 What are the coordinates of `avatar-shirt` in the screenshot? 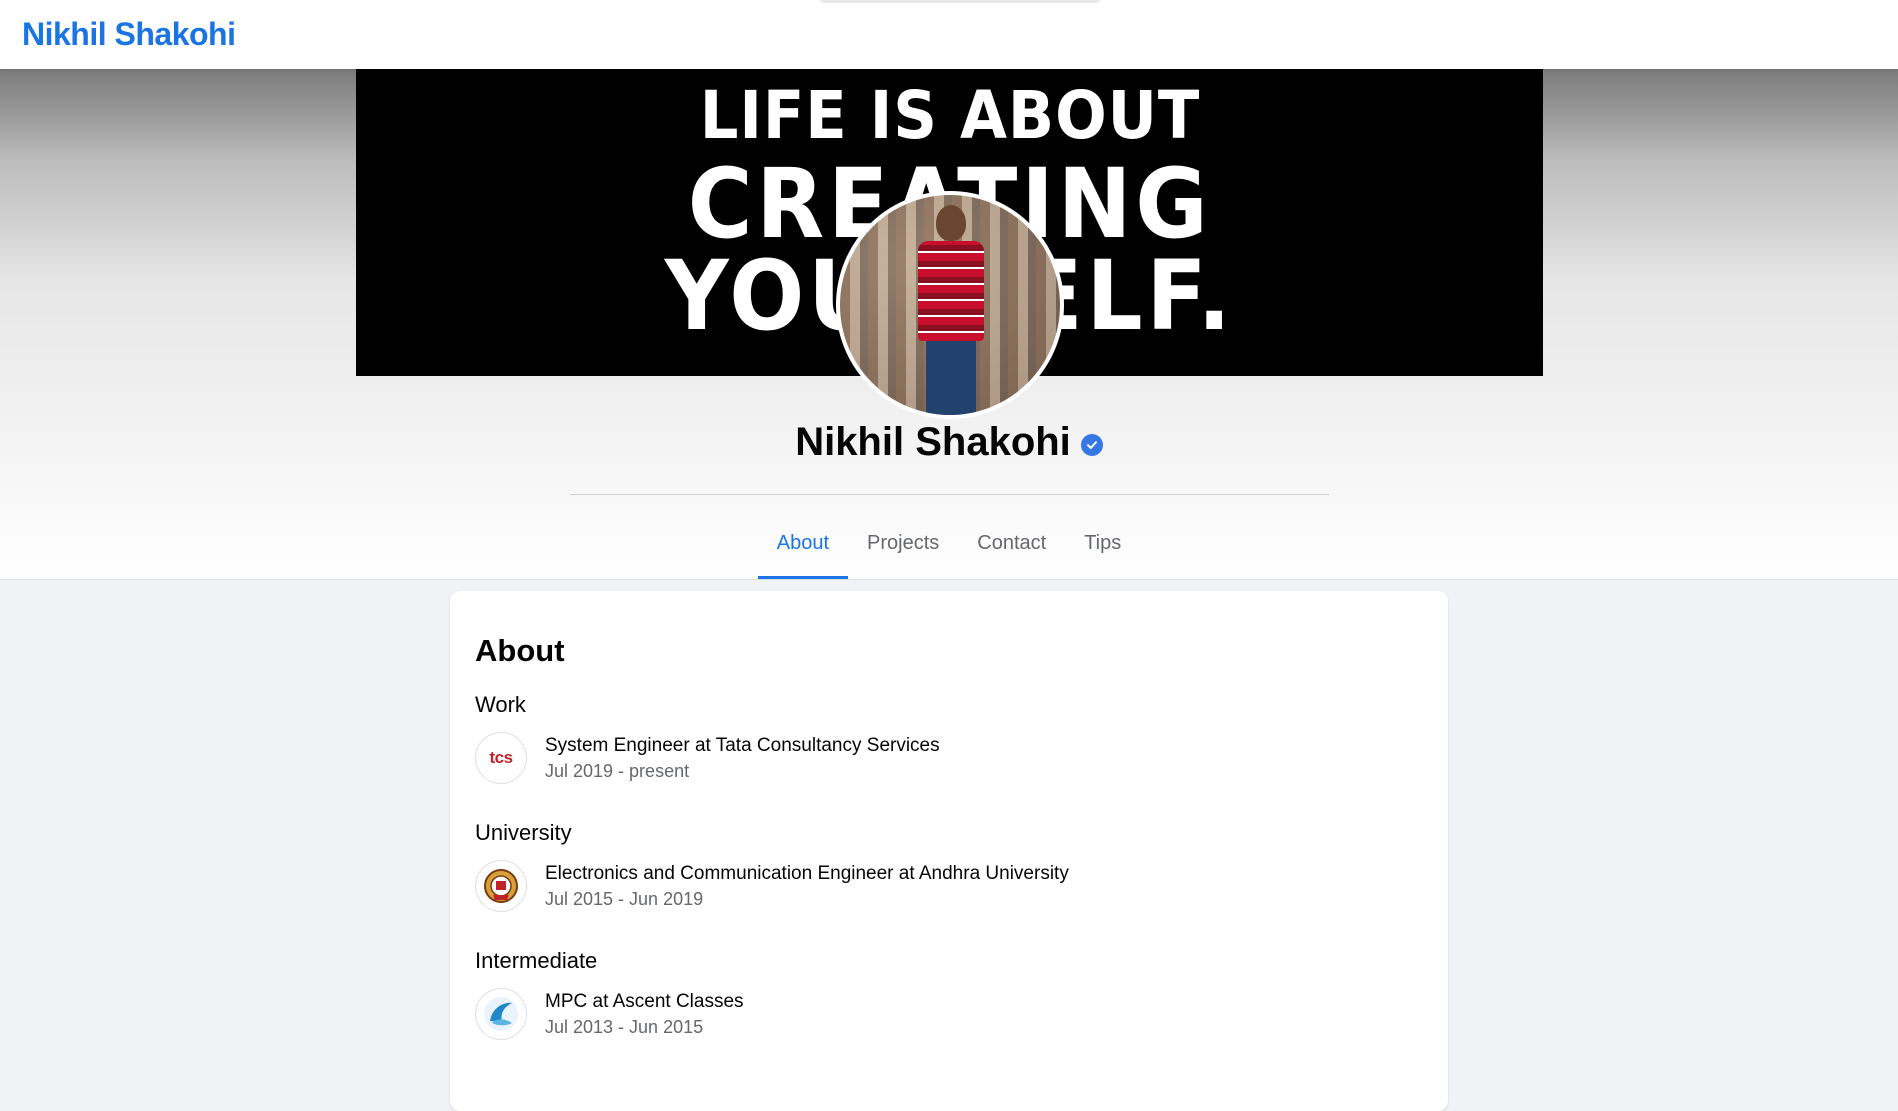 It's located at (951, 291).